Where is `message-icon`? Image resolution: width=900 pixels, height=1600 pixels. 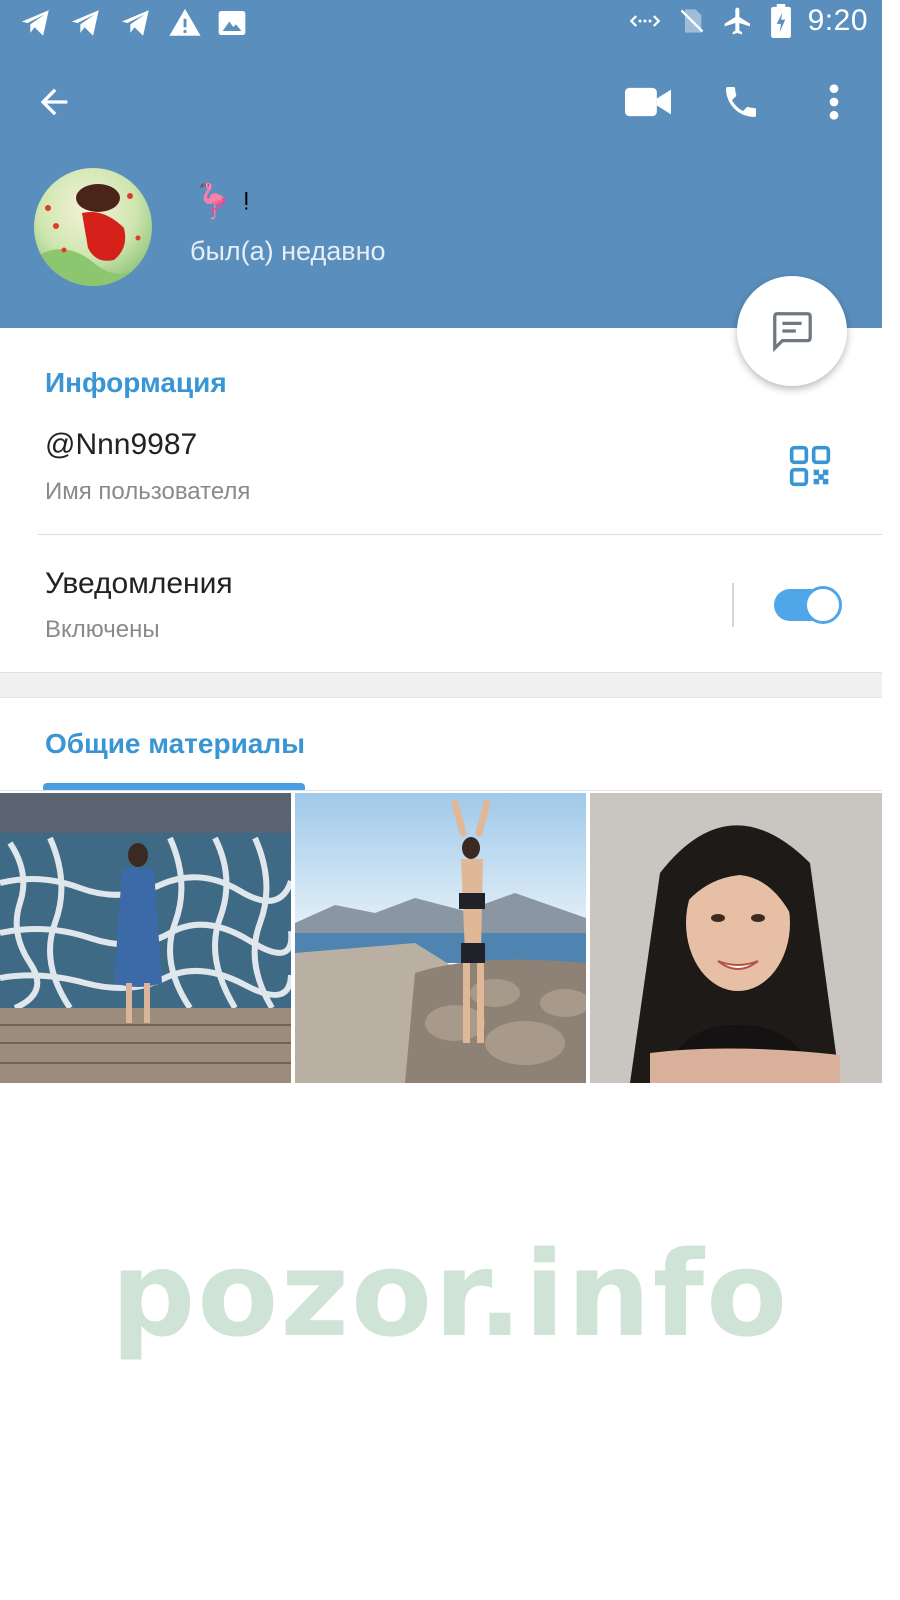
message-icon is located at coordinates (792, 332).